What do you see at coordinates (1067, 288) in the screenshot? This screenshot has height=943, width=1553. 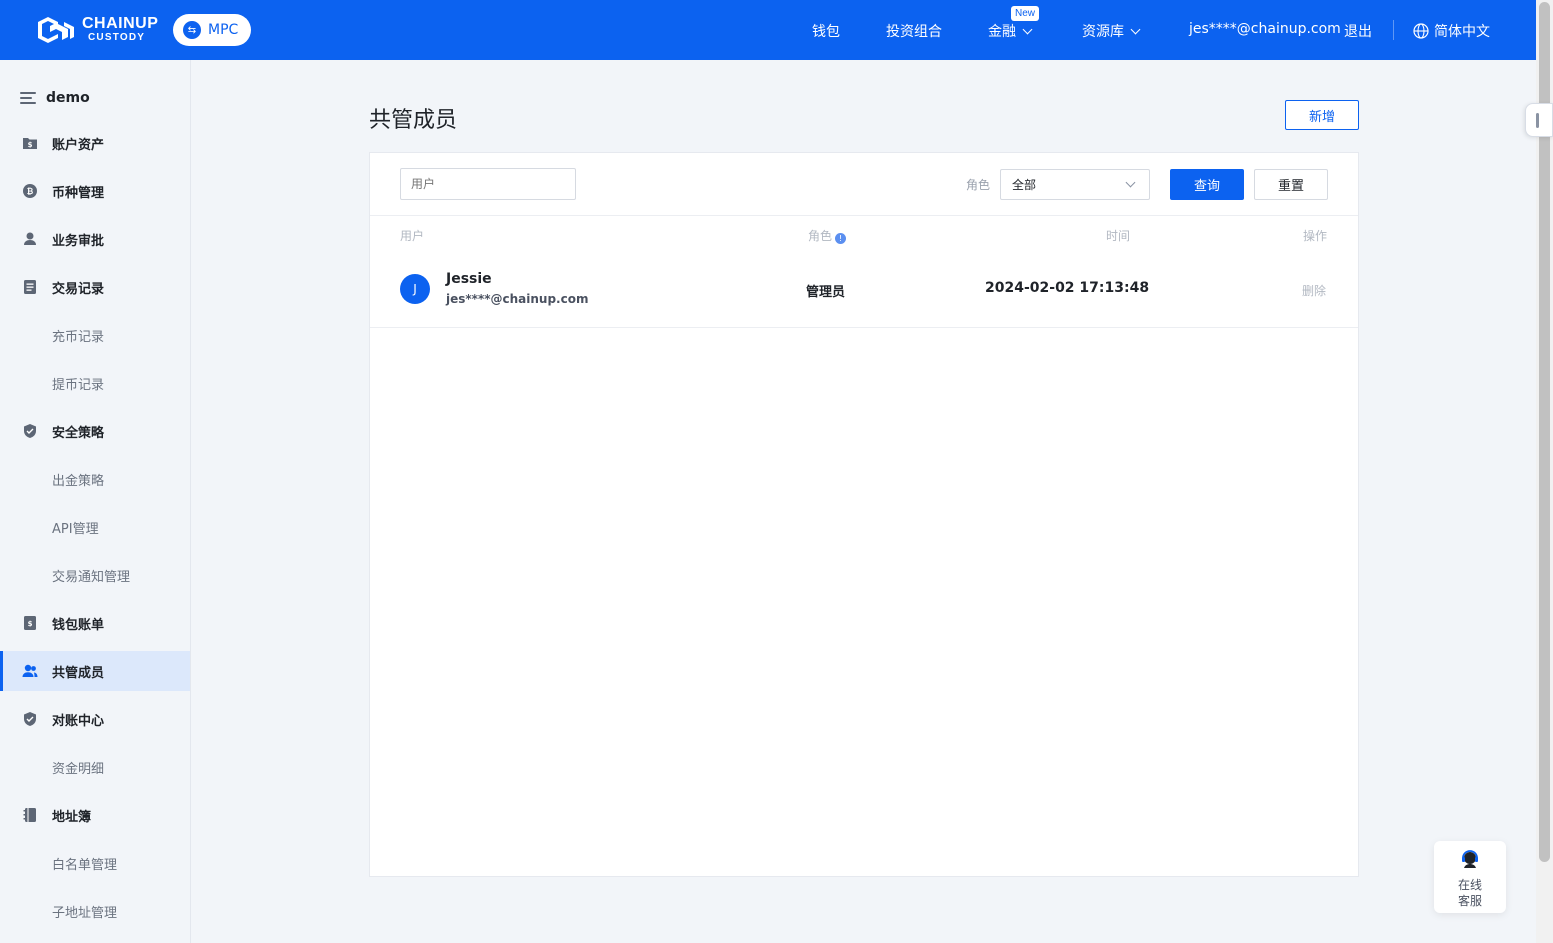 I see `member-time: 2024-02-02 17:13:48` at bounding box center [1067, 288].